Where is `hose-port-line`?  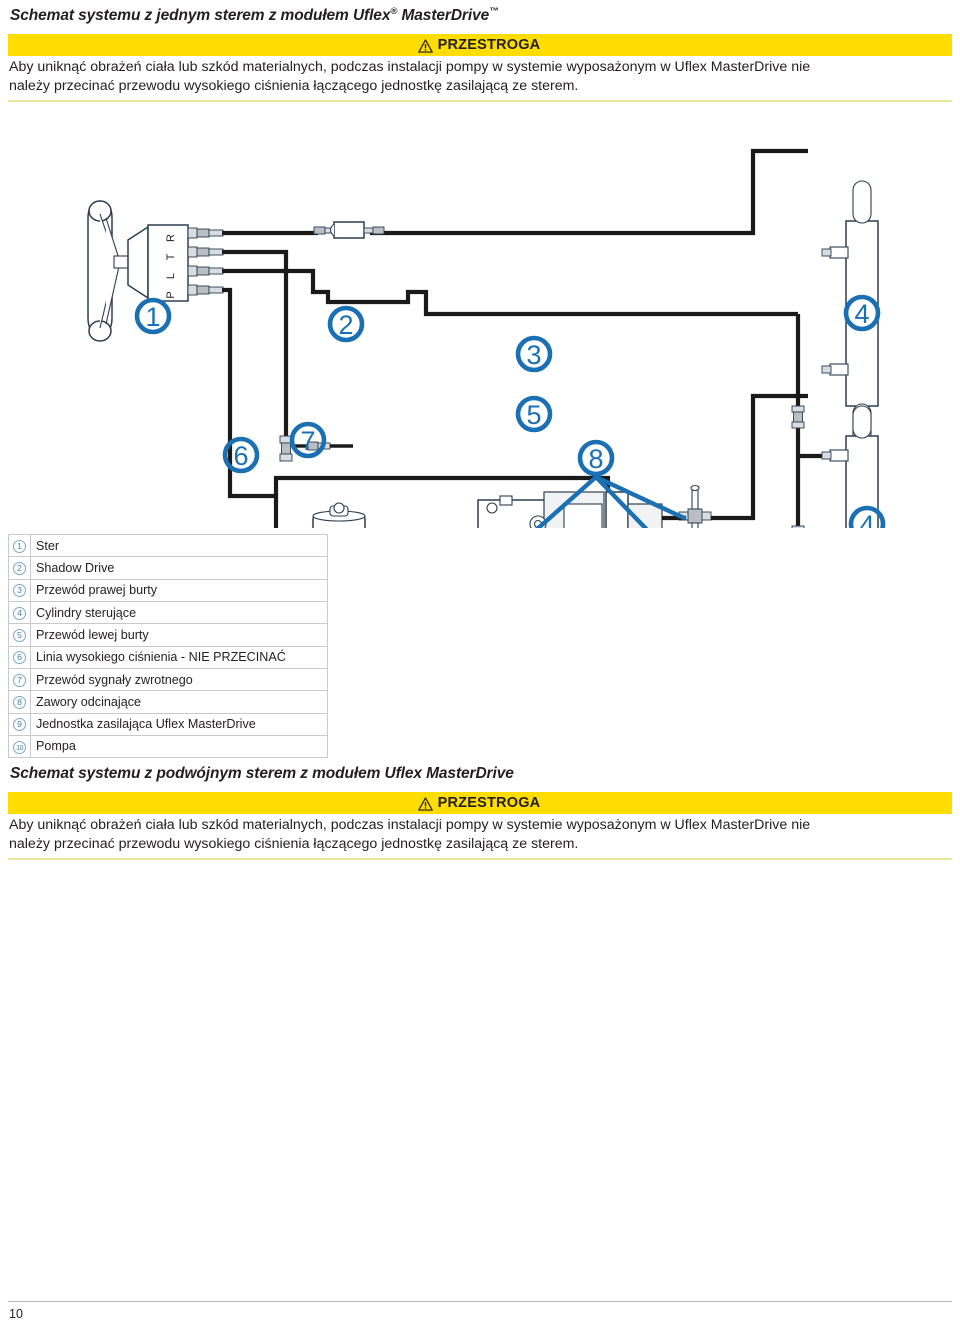 hose-port-line is located at coordinates (510, 293).